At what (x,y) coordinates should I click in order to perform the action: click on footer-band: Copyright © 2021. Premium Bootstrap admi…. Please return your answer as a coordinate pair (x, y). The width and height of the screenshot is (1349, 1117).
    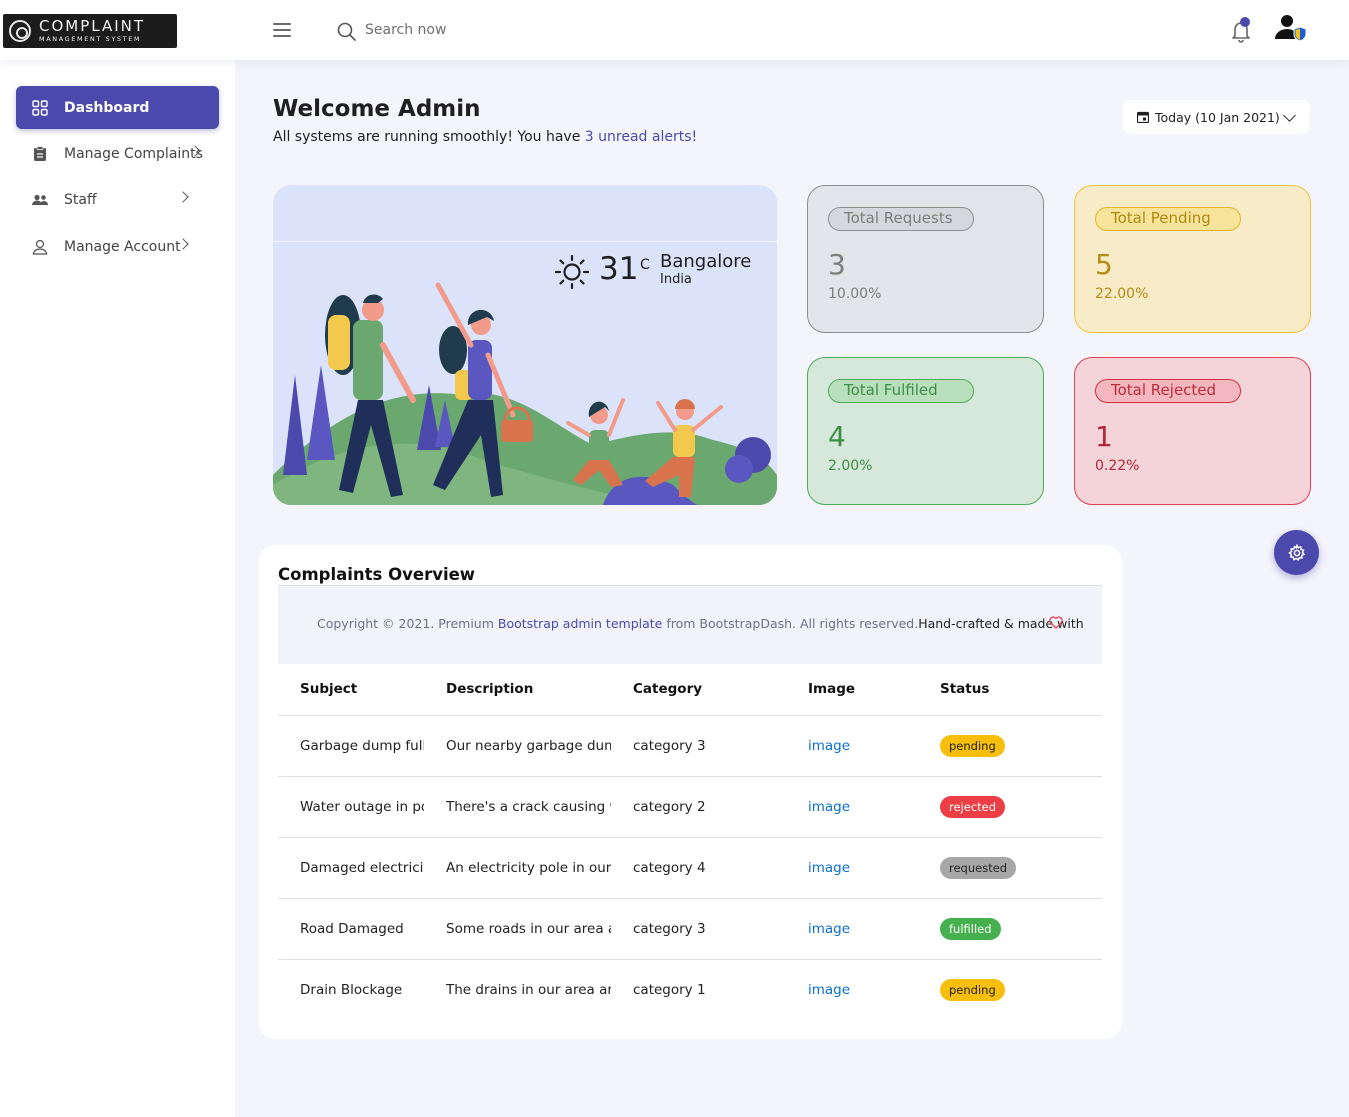
    Looking at the image, I should click on (690, 625).